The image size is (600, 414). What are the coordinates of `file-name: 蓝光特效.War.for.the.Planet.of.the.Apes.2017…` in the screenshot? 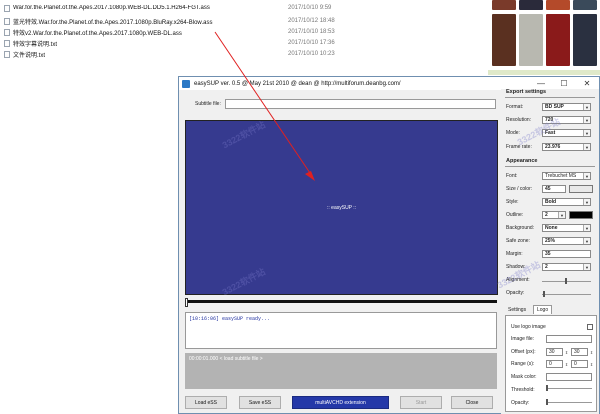 It's located at (113, 22).